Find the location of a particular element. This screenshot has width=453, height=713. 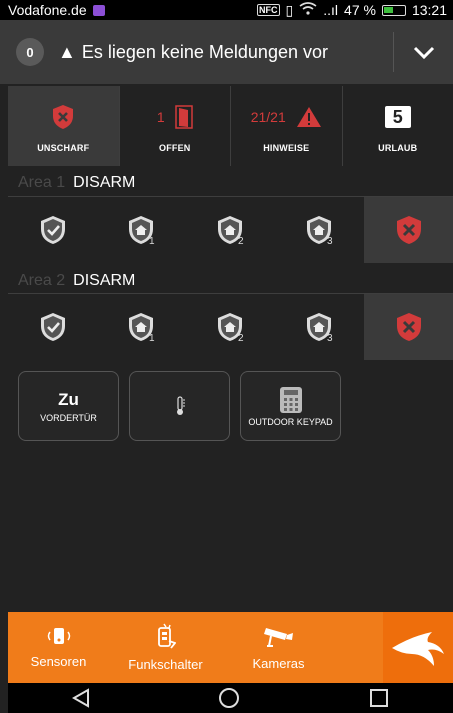

area-1-name: Area 1 is located at coordinates (42, 182).